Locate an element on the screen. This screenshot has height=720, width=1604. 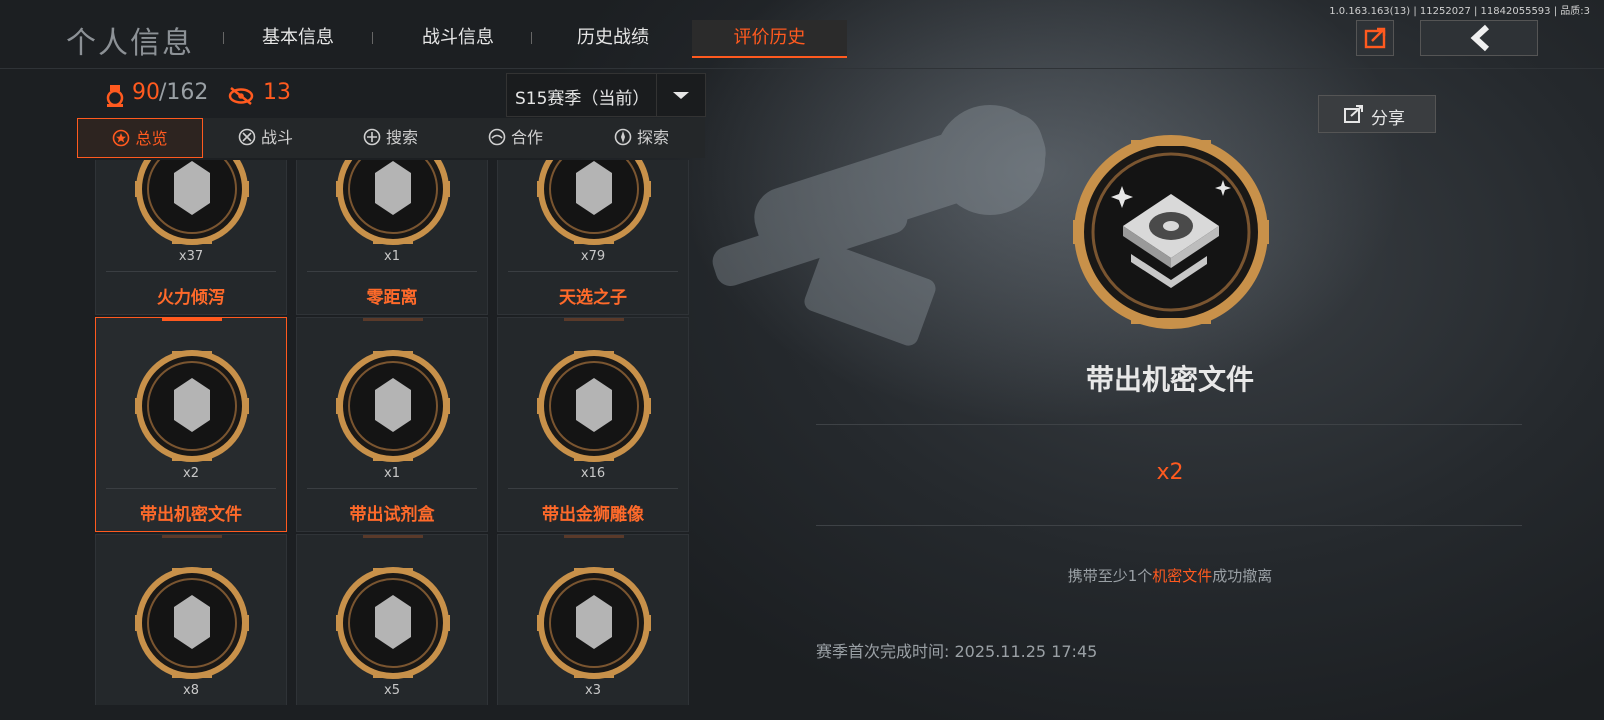
weapon-badge-icon is located at coordinates (192, 202).